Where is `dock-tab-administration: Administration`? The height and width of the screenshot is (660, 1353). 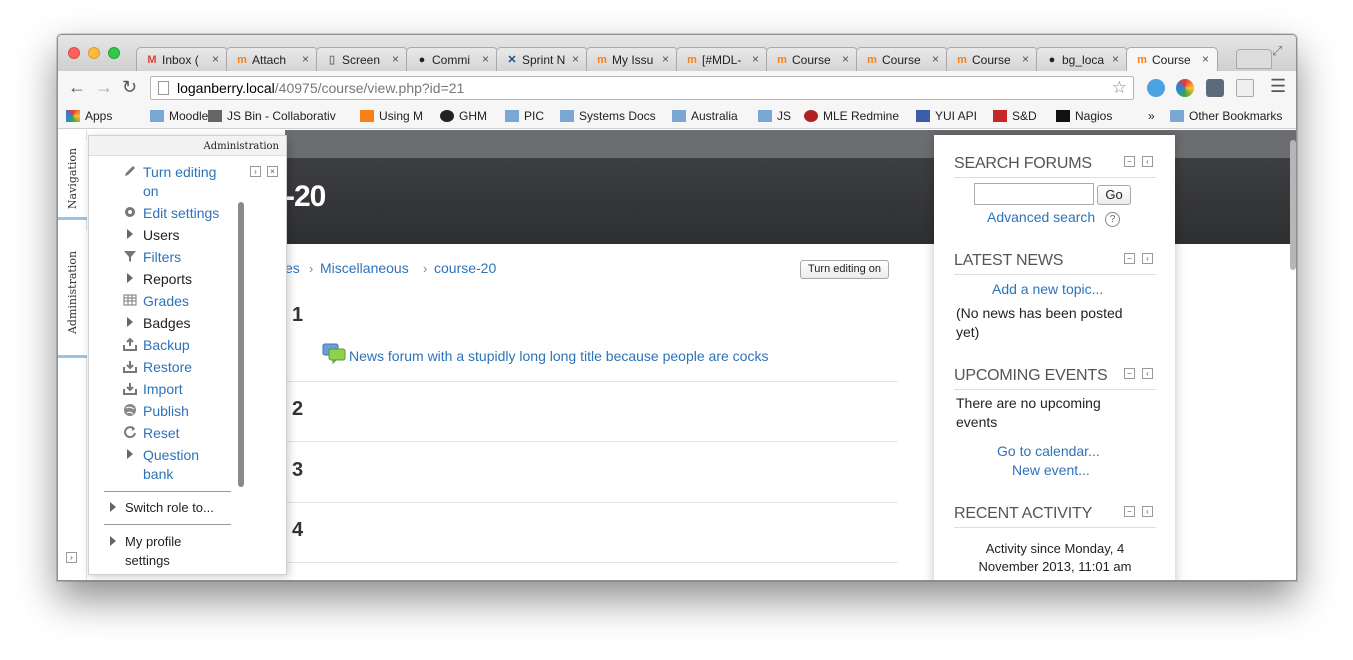
dock-tab-administration: Administration is located at coordinates (72, 294).